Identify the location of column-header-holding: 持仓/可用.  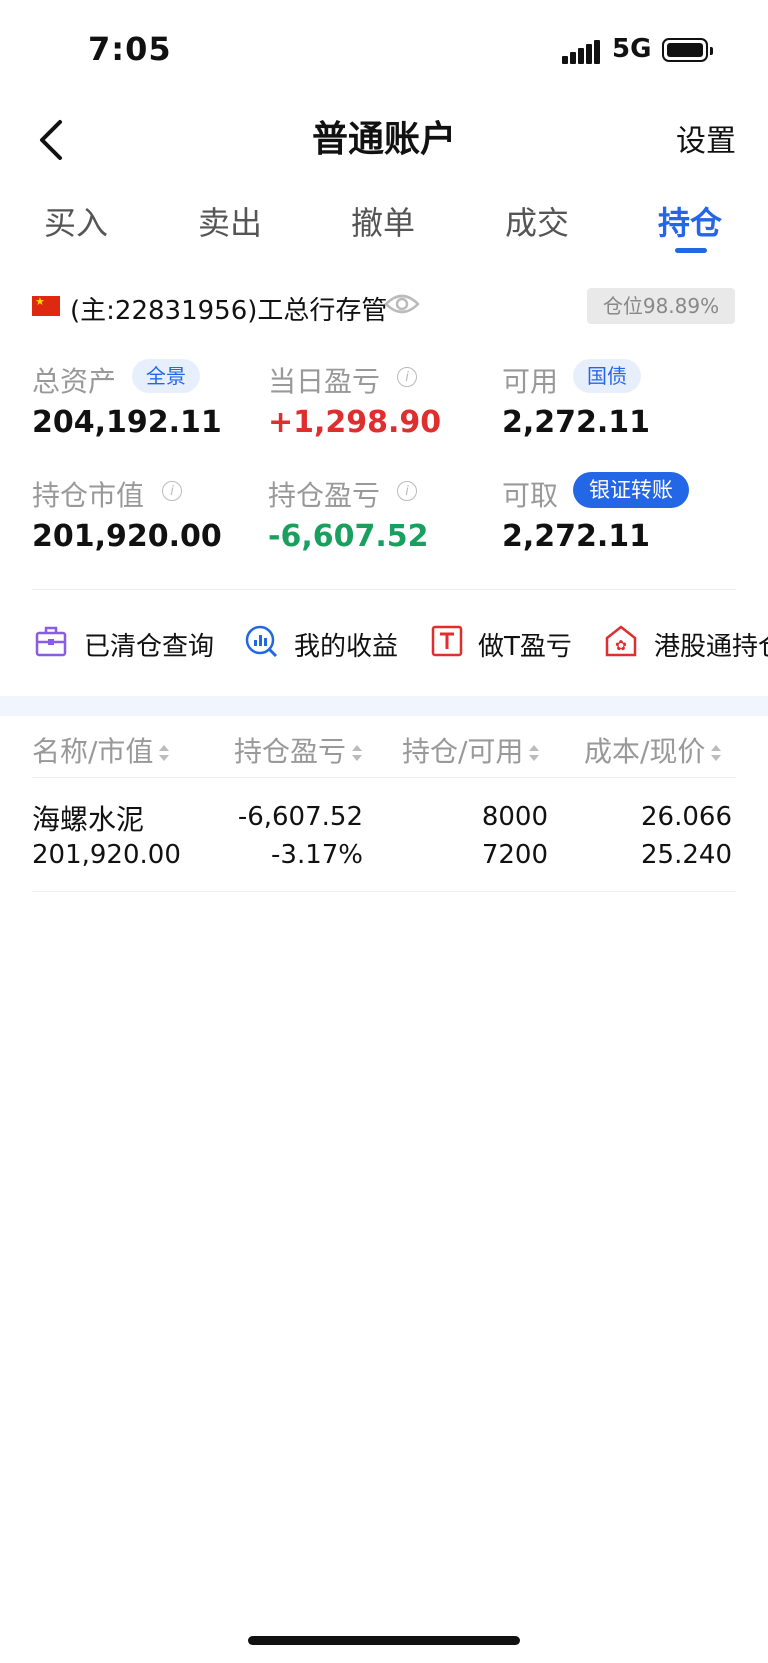
(471, 750).